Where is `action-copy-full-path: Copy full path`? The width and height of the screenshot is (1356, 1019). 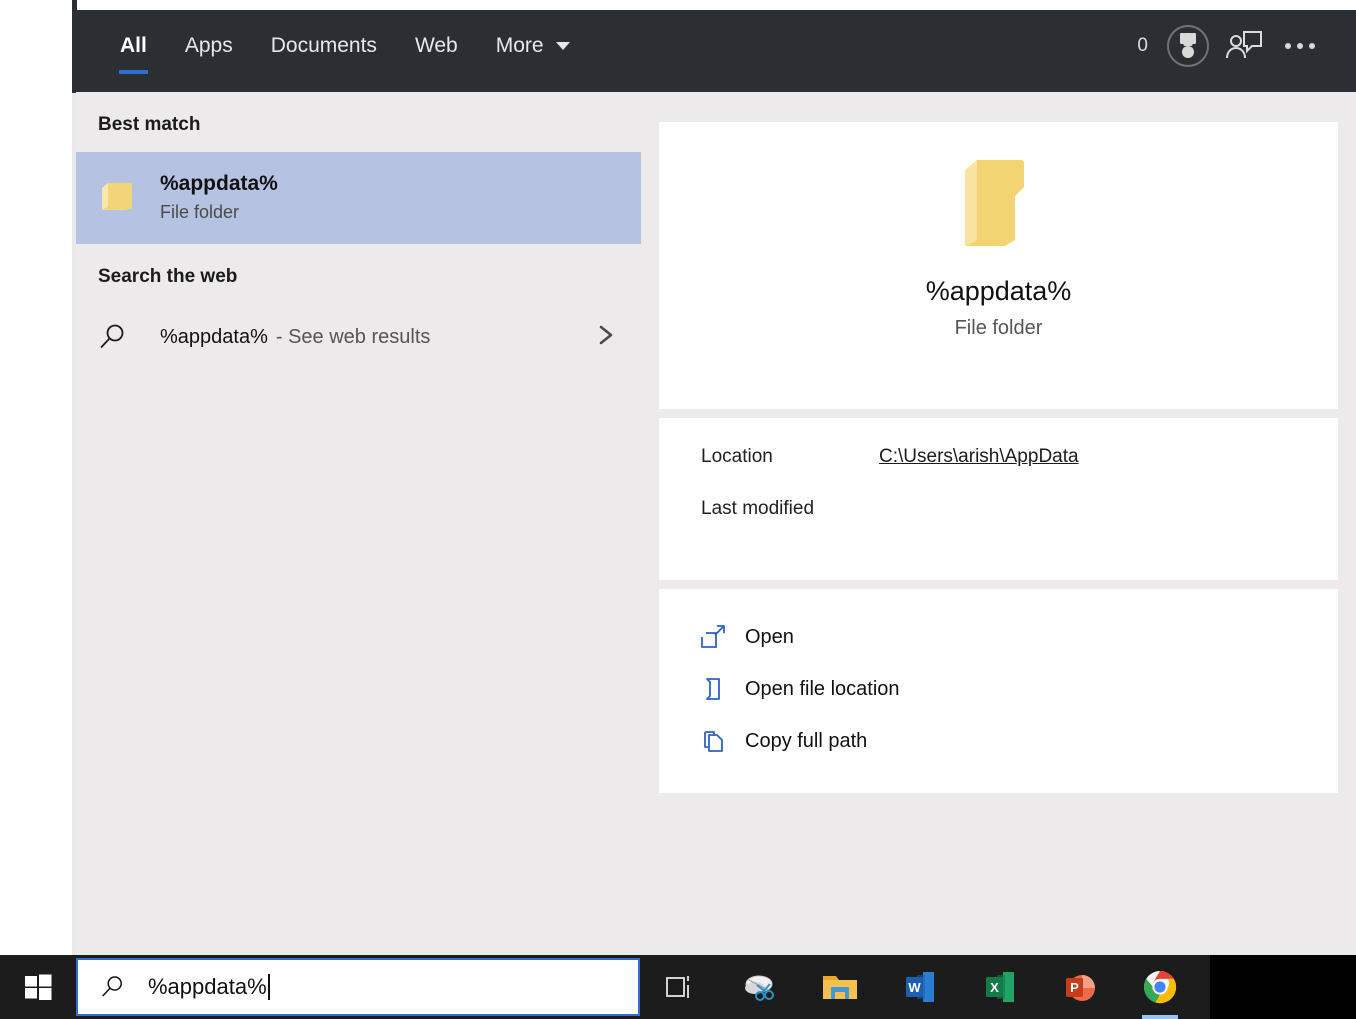
action-copy-full-path: Copy full path is located at coordinates (998, 741).